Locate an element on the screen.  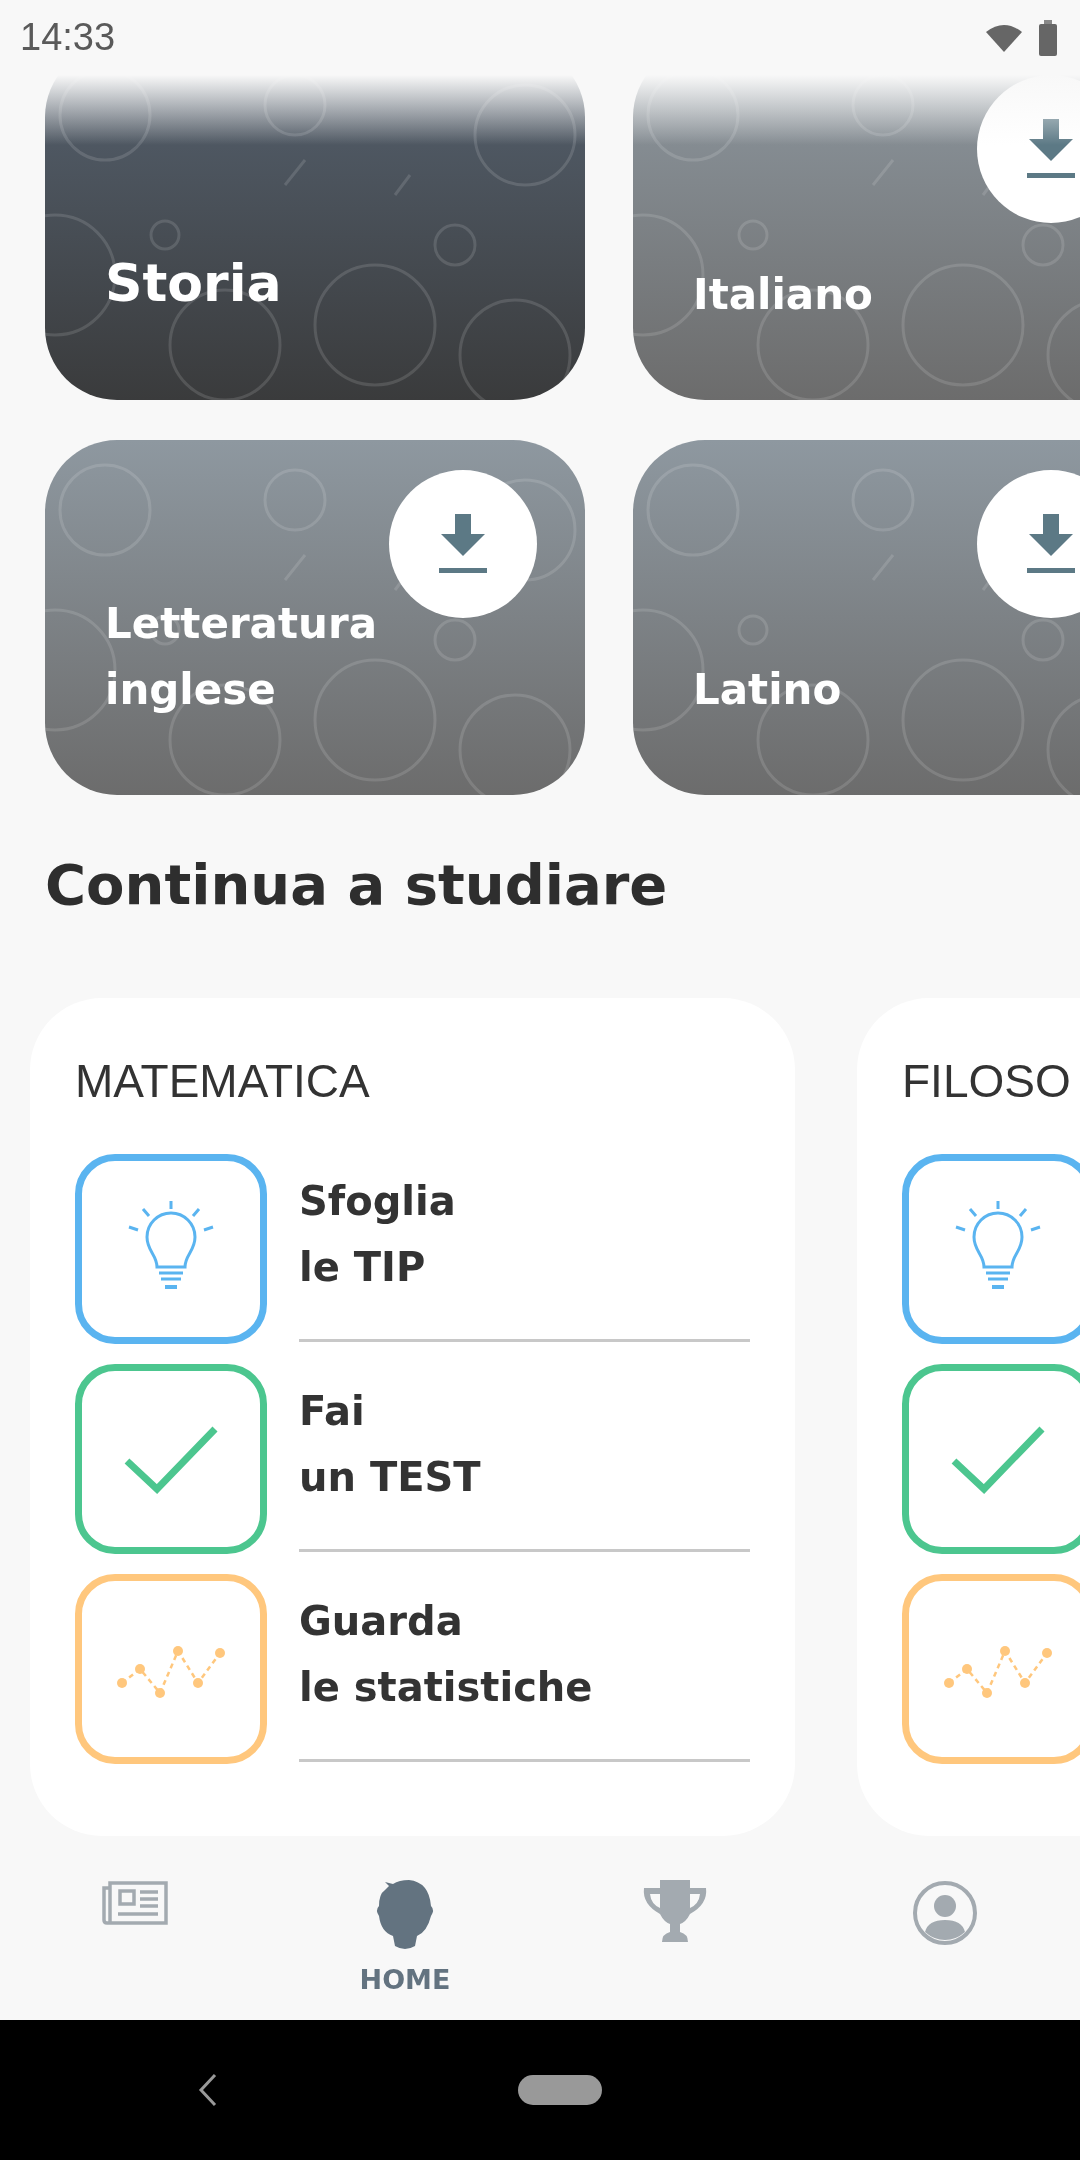
action-label: Guarda le statistiche is located at coordinates (446, 1654).